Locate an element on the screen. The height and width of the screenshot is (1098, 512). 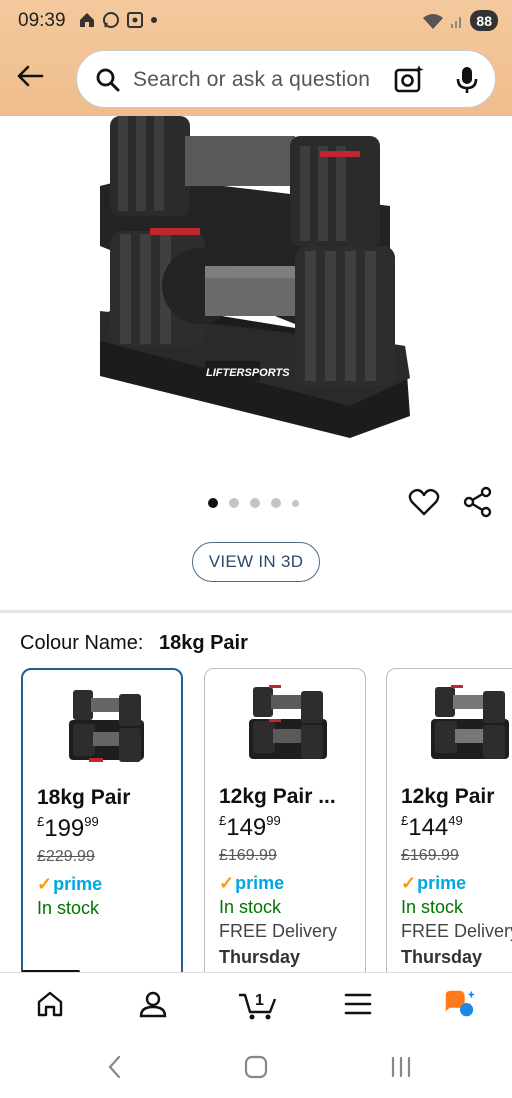
carousel-dots is located at coordinates (253, 503).